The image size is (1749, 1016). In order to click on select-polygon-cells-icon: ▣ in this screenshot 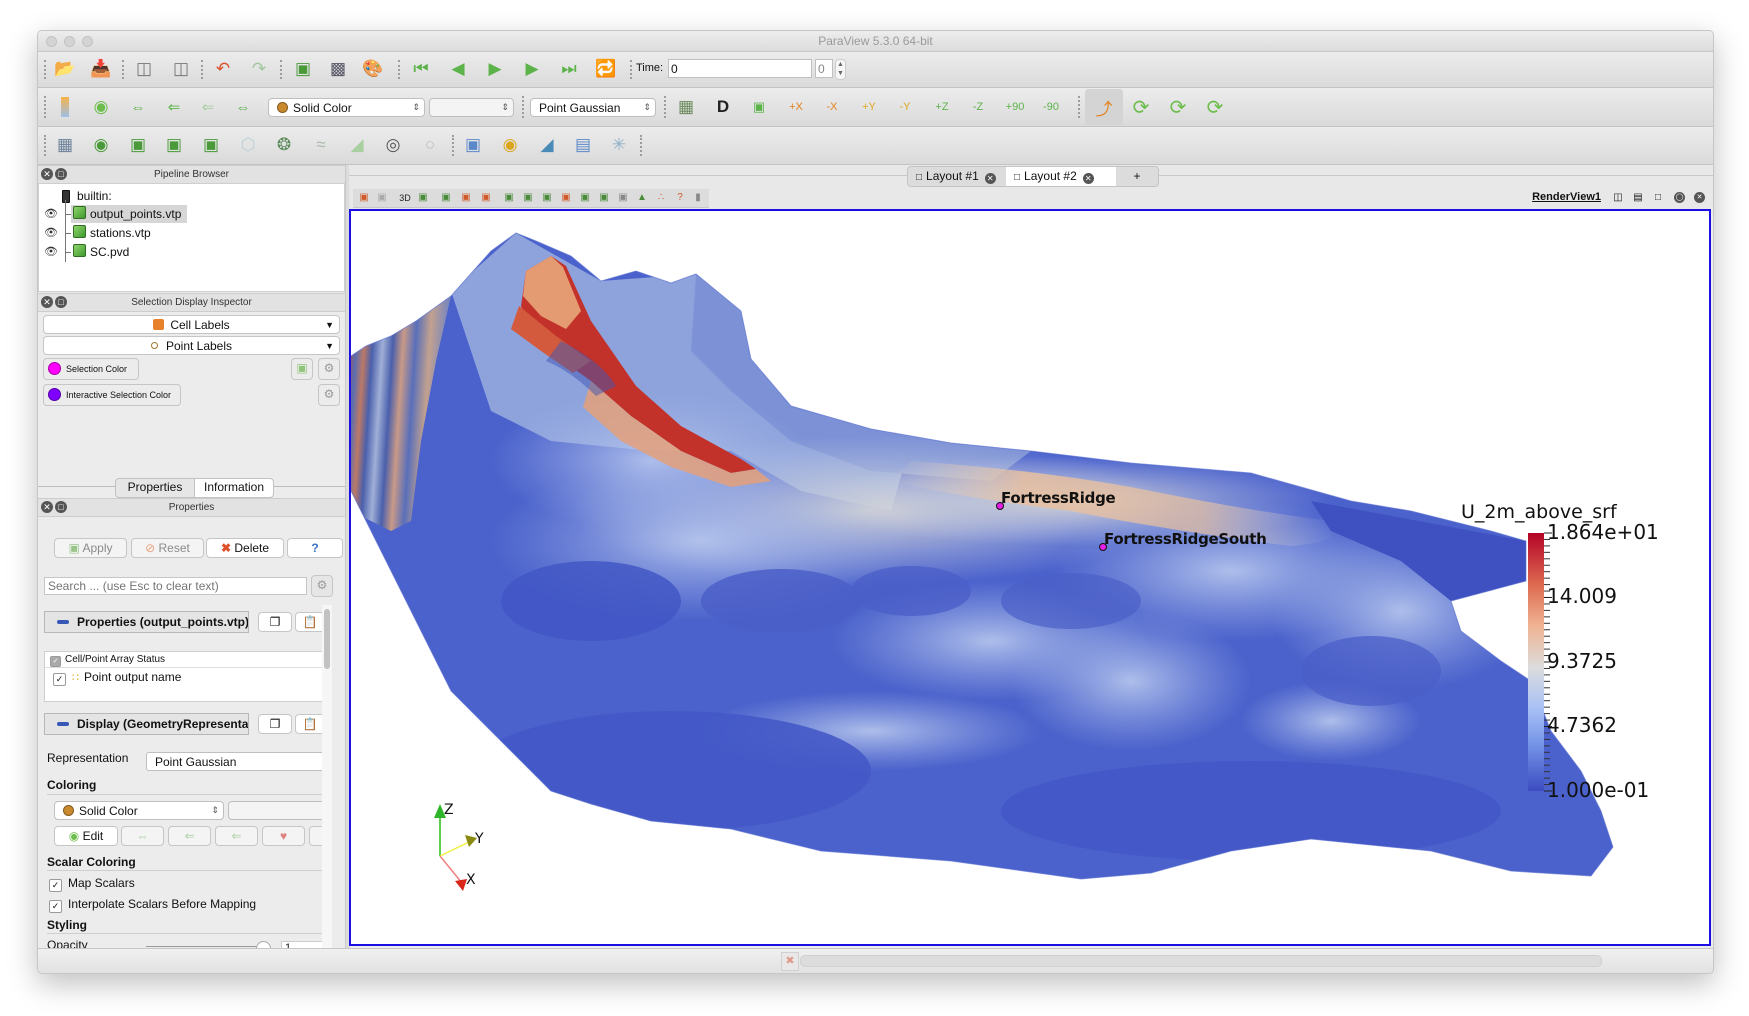, I will do `click(585, 198)`.